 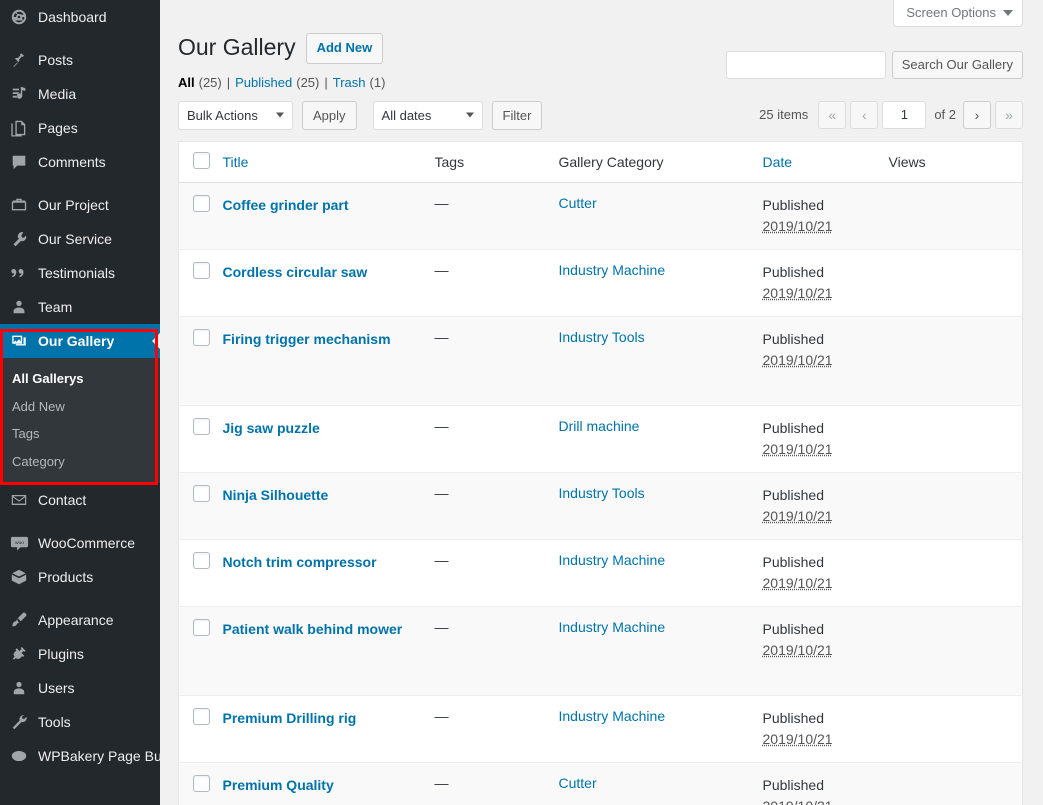 What do you see at coordinates (80, 60) in the screenshot?
I see `sidebar-item-posts: Posts` at bounding box center [80, 60].